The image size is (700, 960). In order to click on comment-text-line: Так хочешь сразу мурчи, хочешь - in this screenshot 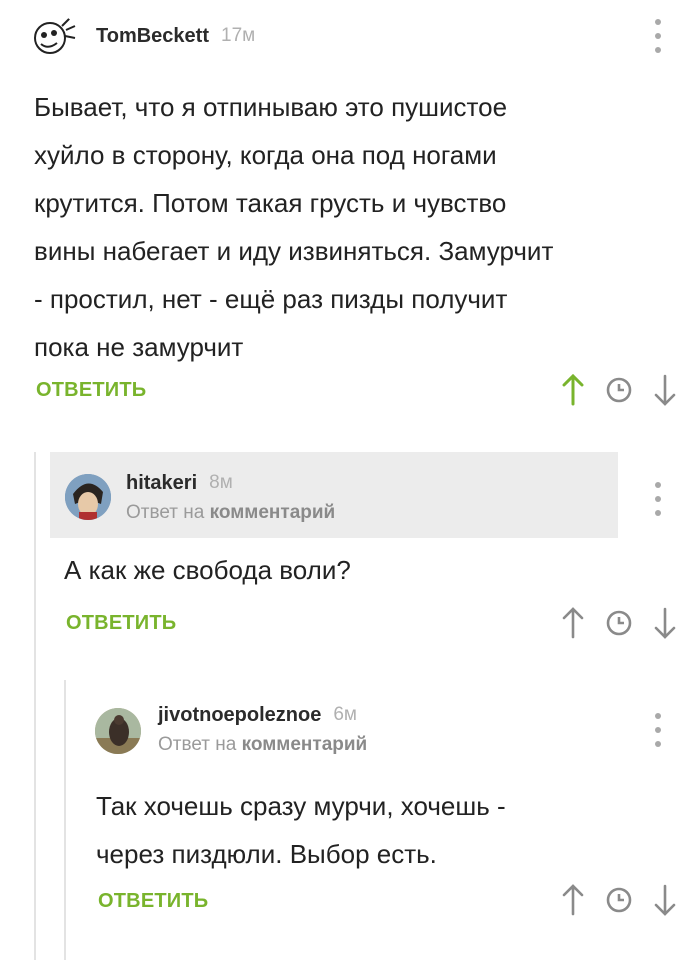, I will do `click(301, 806)`.